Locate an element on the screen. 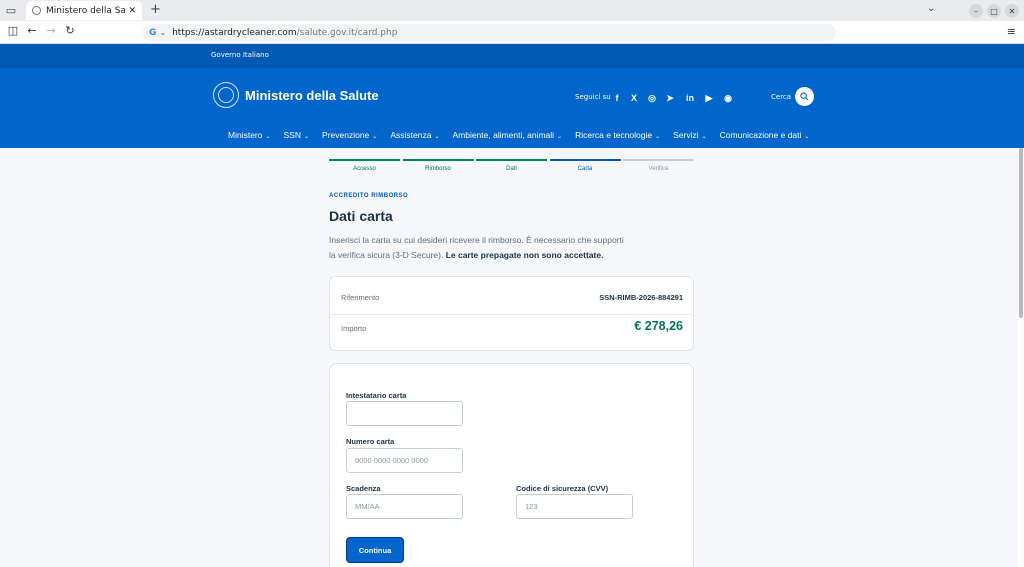 The image size is (1024, 567). step-label: Rimborso is located at coordinates (438, 169).